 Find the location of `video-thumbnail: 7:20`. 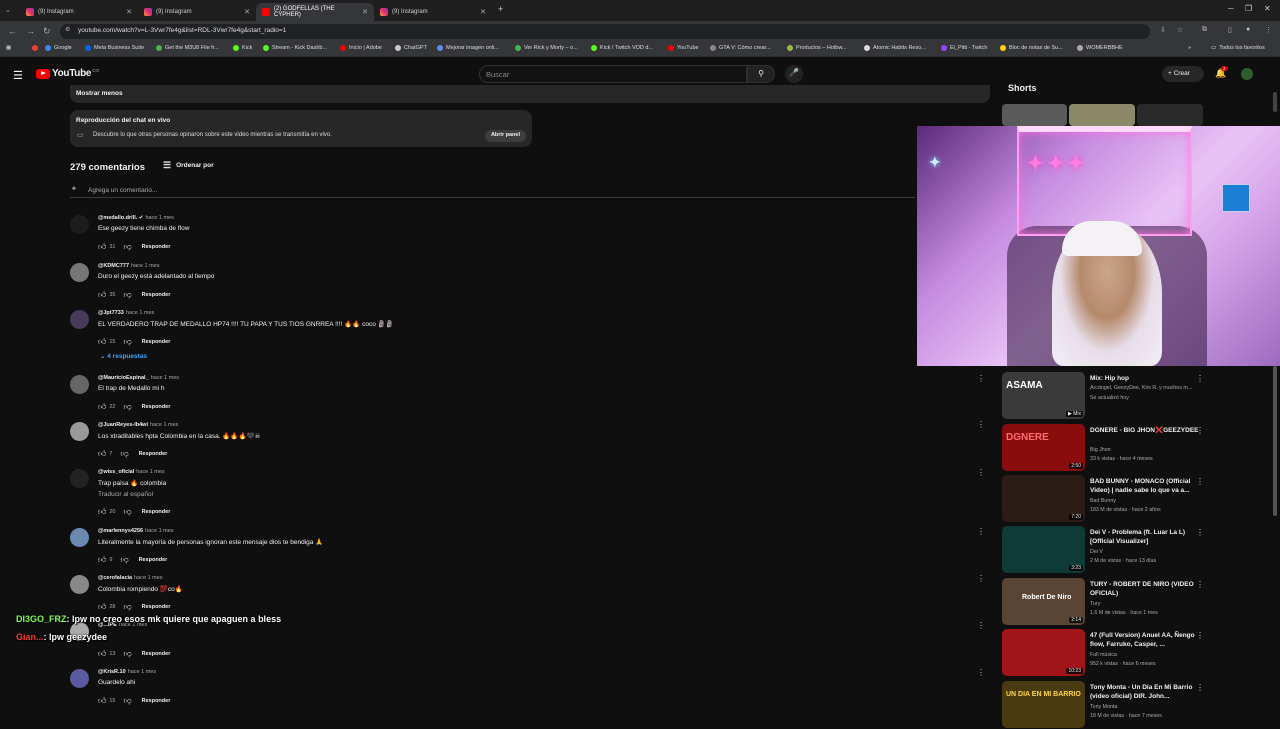

video-thumbnail: 7:20 is located at coordinates (1043, 498).